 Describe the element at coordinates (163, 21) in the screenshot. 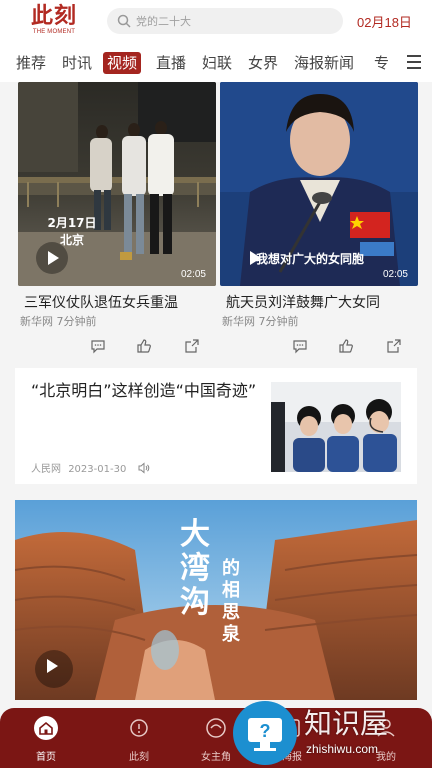

I see `search-placeholder: 党的二十大` at that location.